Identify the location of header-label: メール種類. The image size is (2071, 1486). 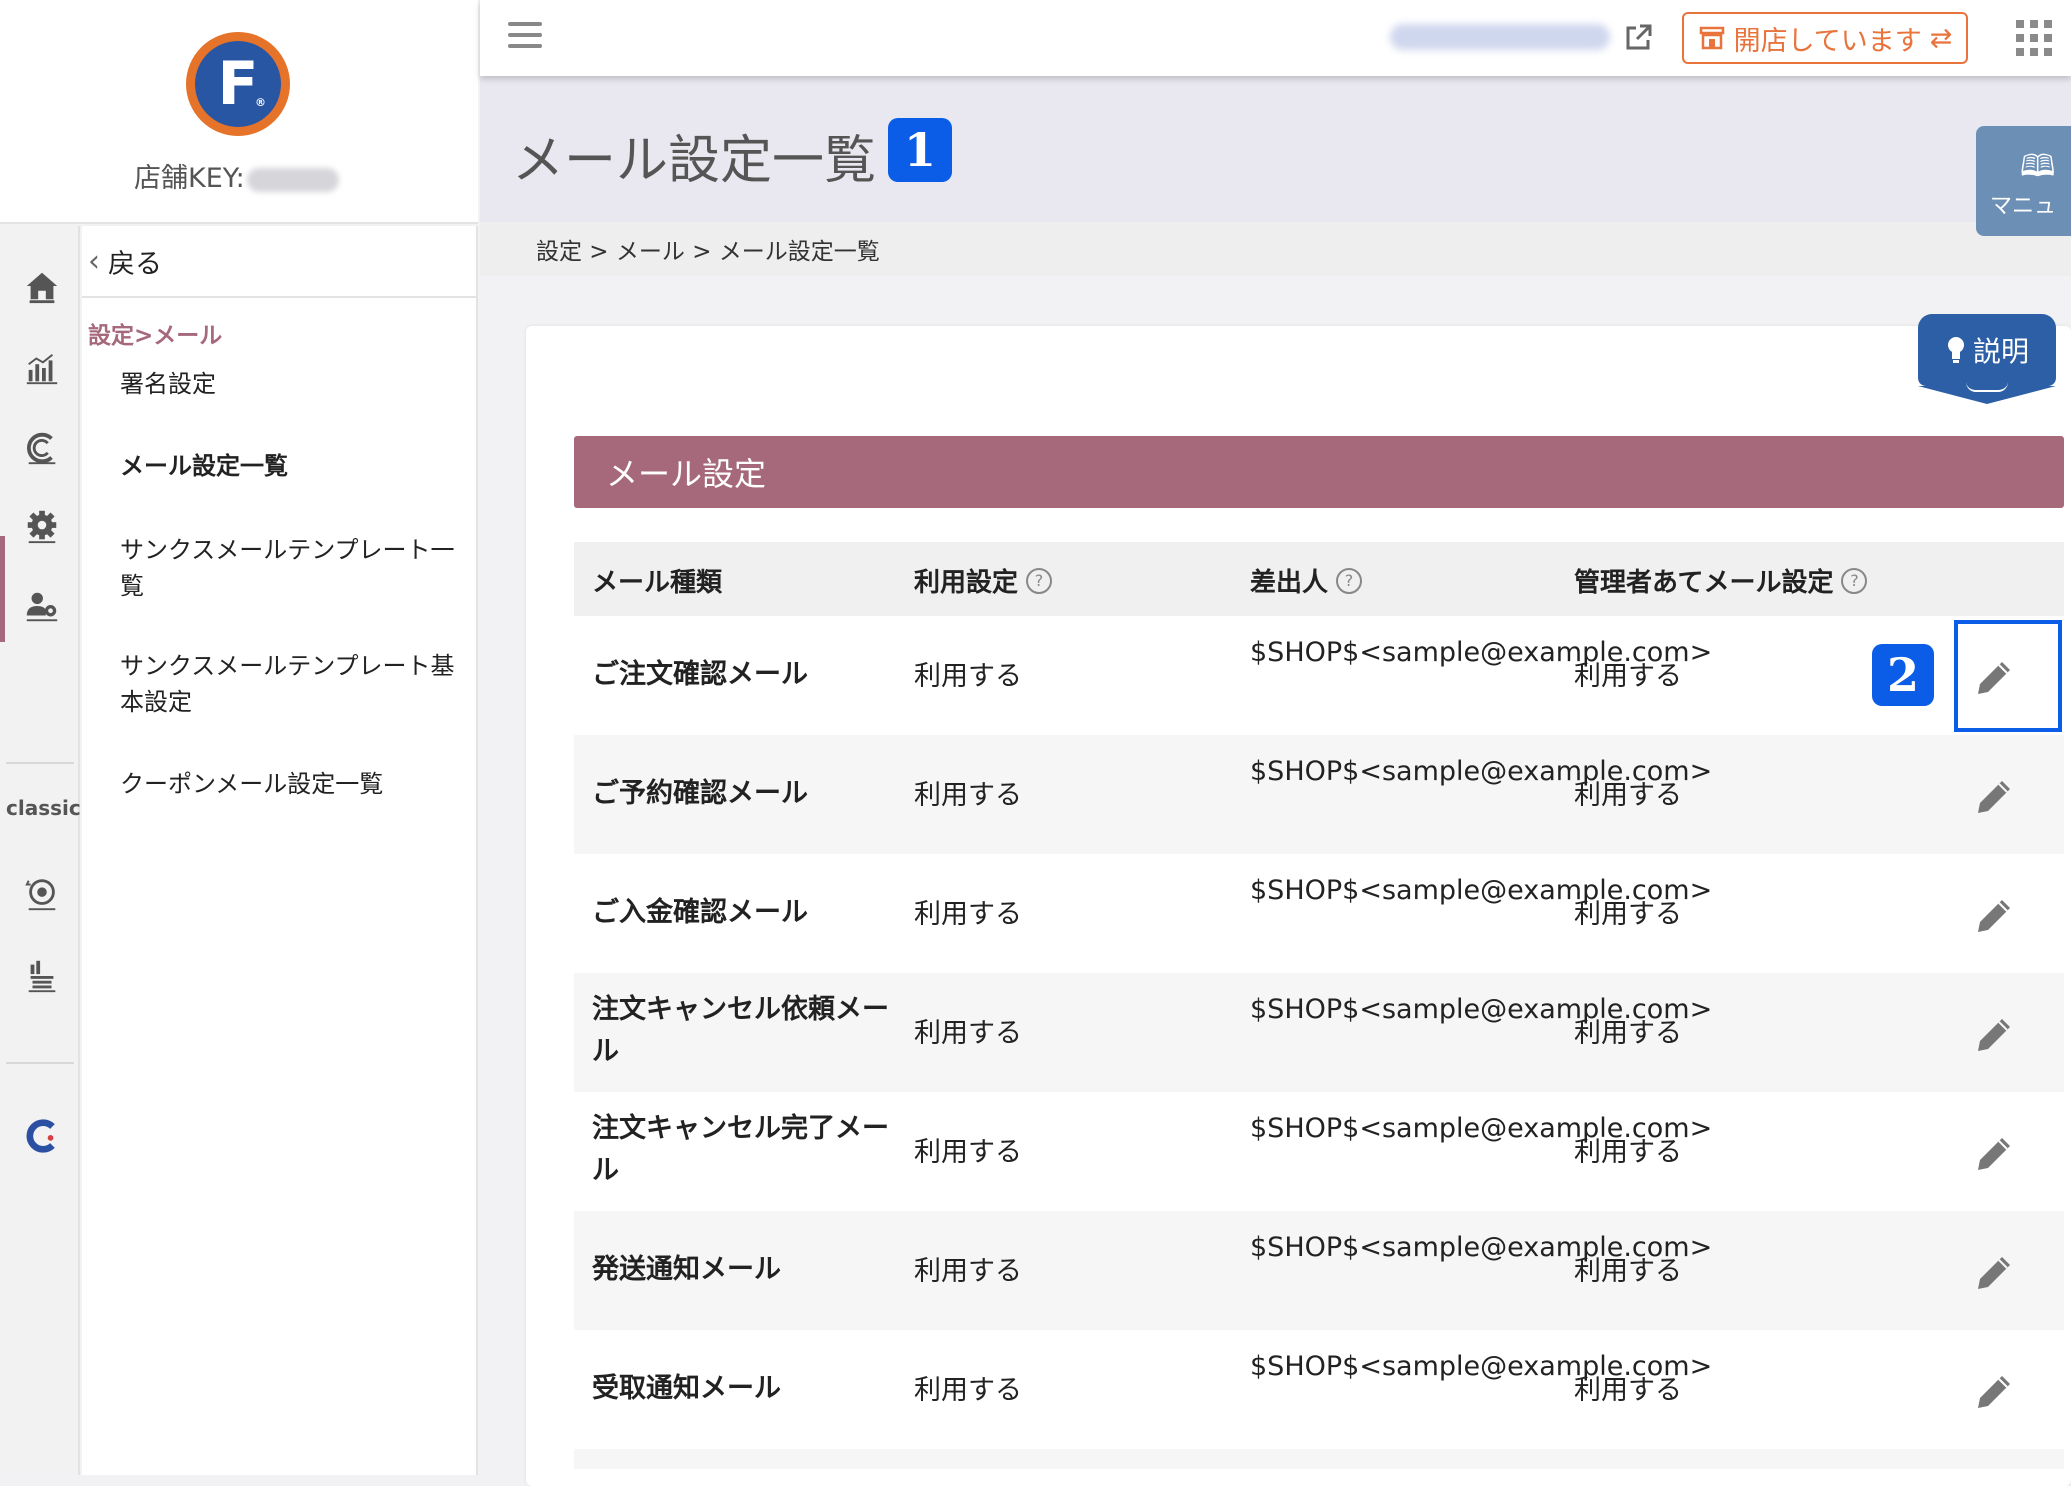
(657, 583).